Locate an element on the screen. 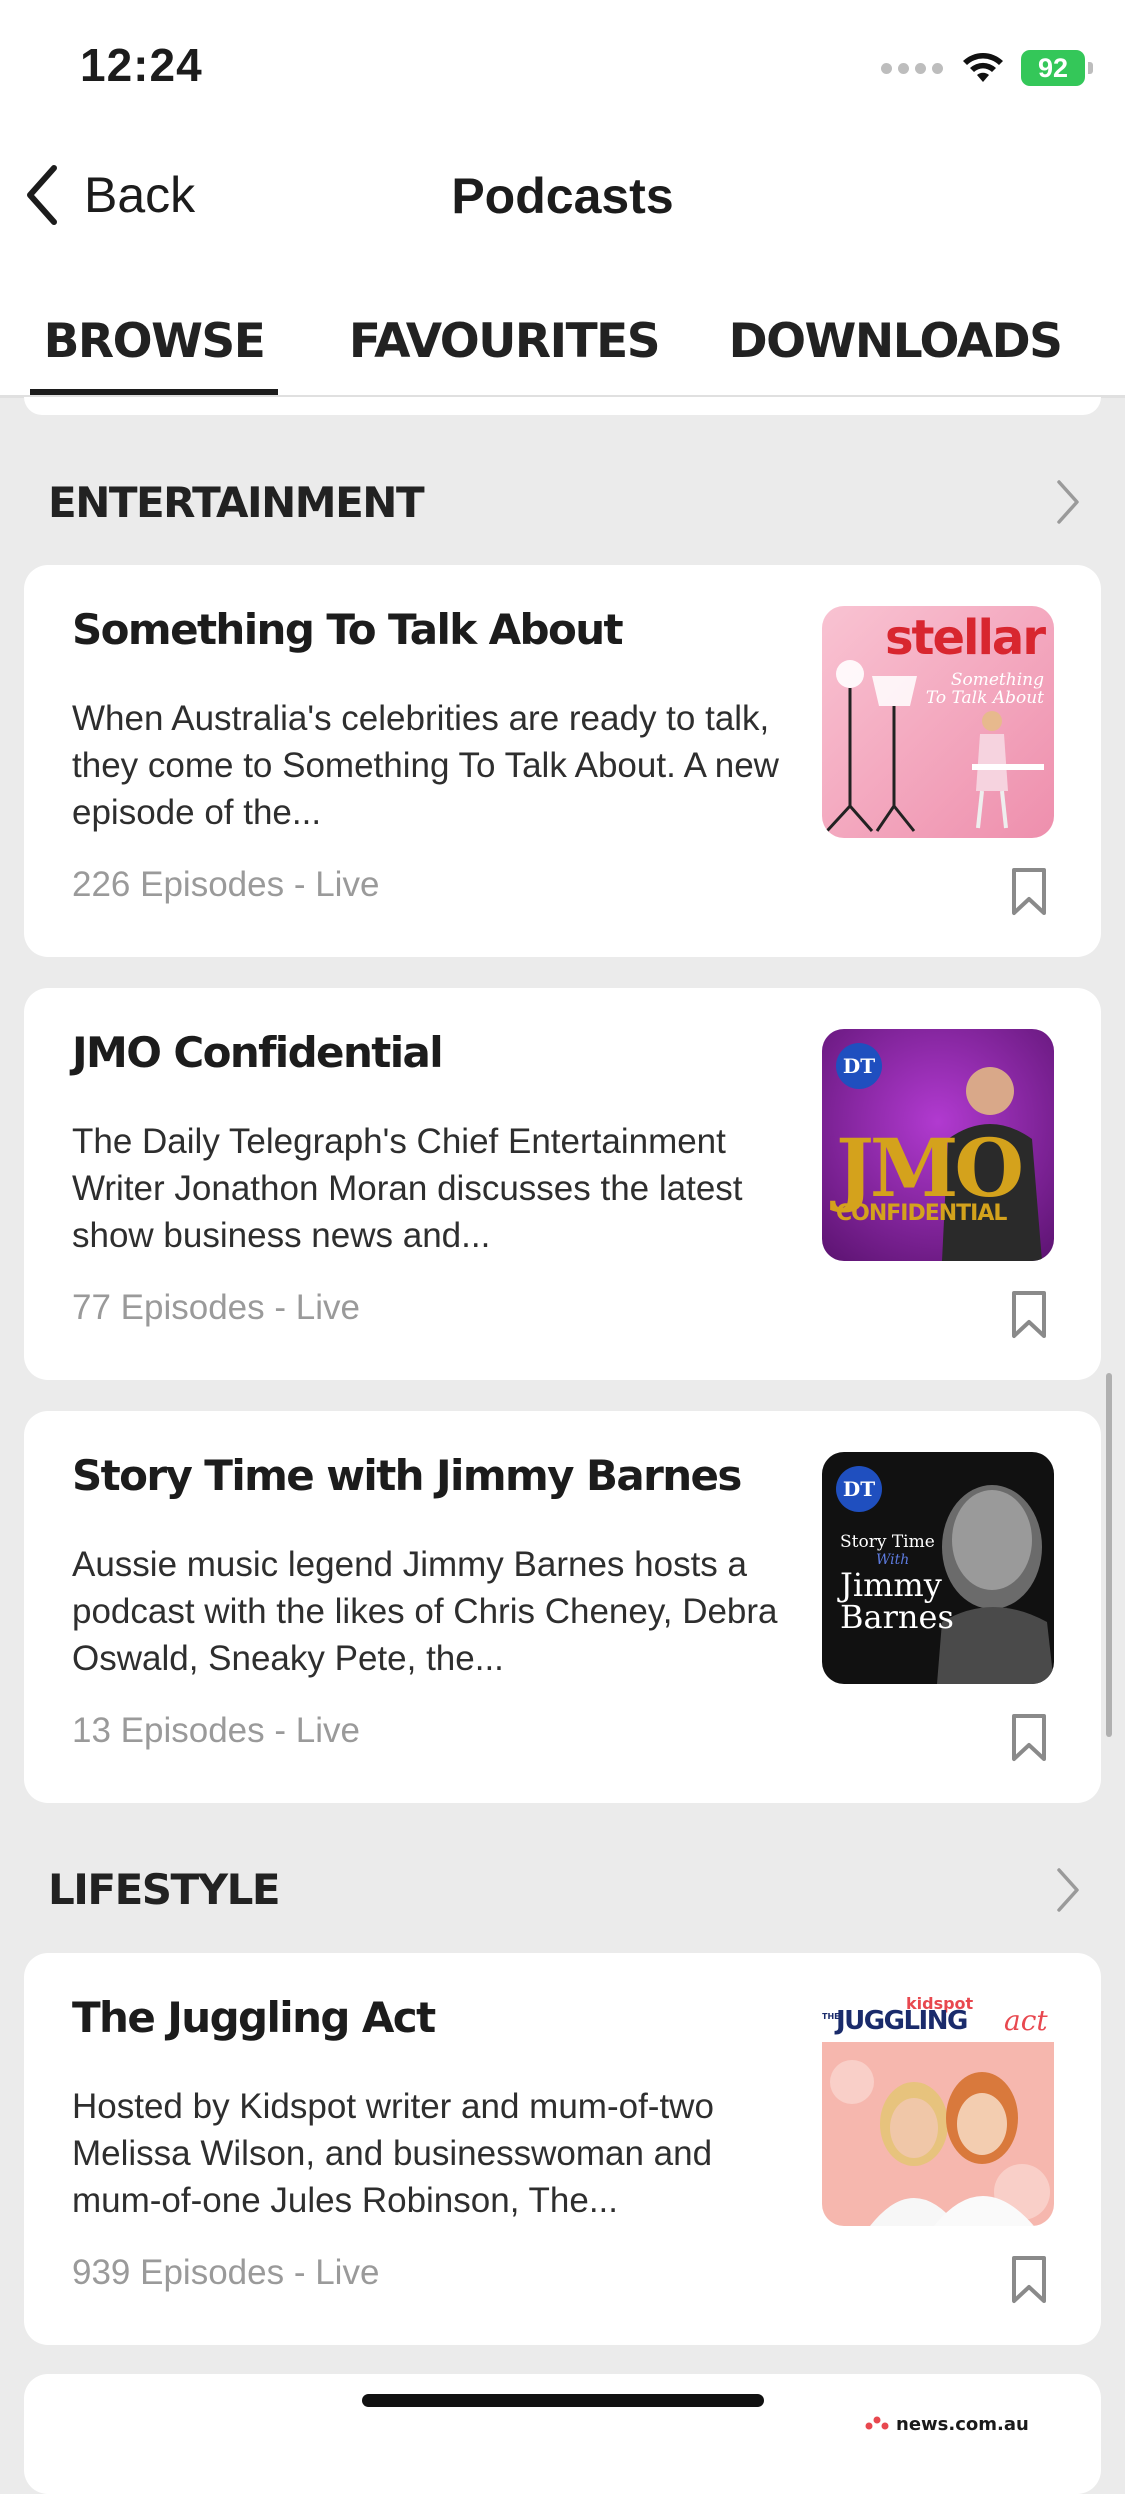 This screenshot has height=2494, width=1125. wifi-icon is located at coordinates (983, 67).